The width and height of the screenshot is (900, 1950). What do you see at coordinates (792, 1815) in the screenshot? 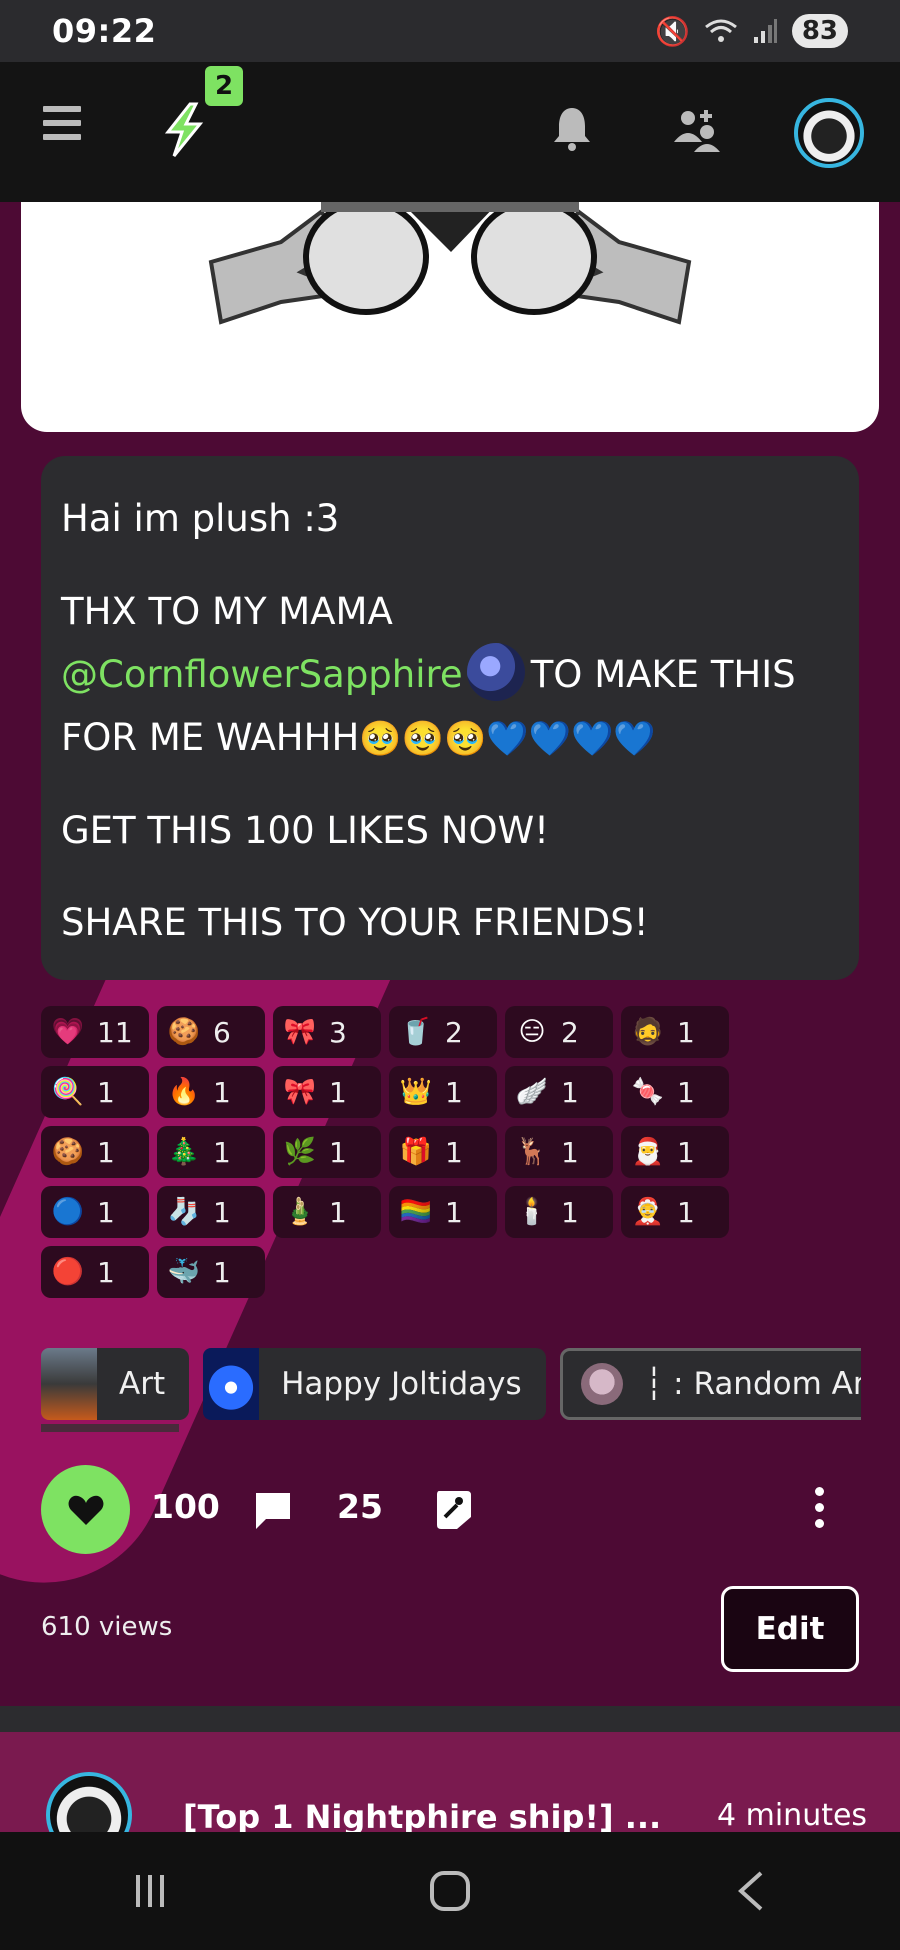
I see `next-post-time: 4 minutes` at bounding box center [792, 1815].